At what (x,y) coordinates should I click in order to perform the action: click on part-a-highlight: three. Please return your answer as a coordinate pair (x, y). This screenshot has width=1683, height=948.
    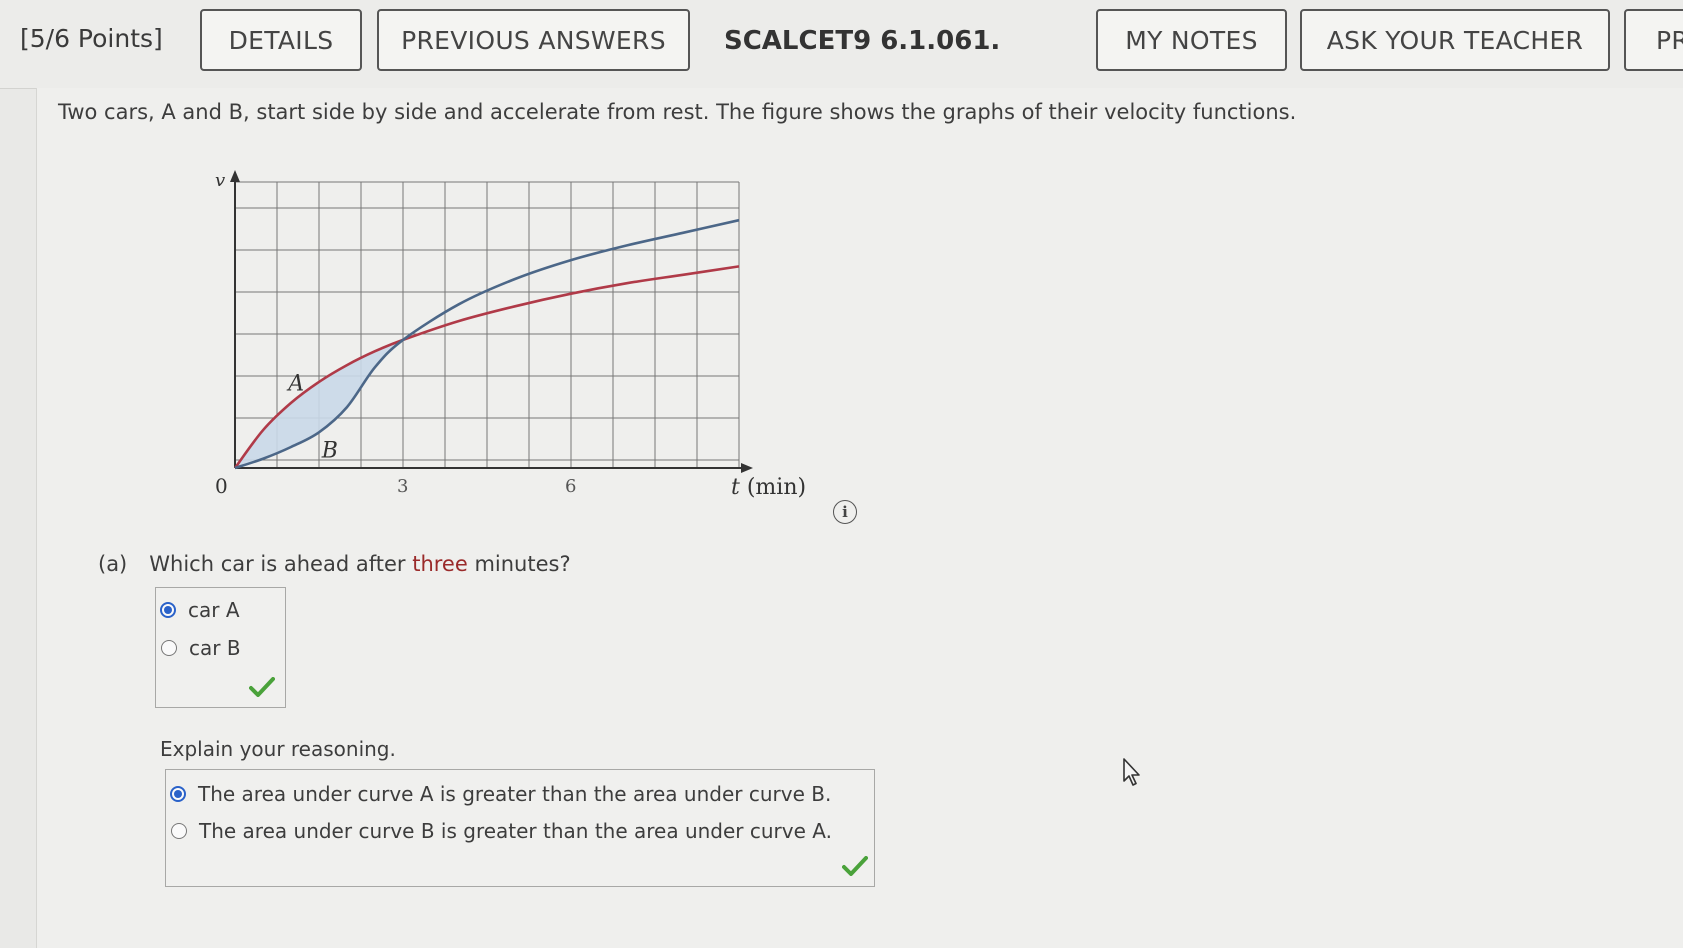
    Looking at the image, I should click on (440, 564).